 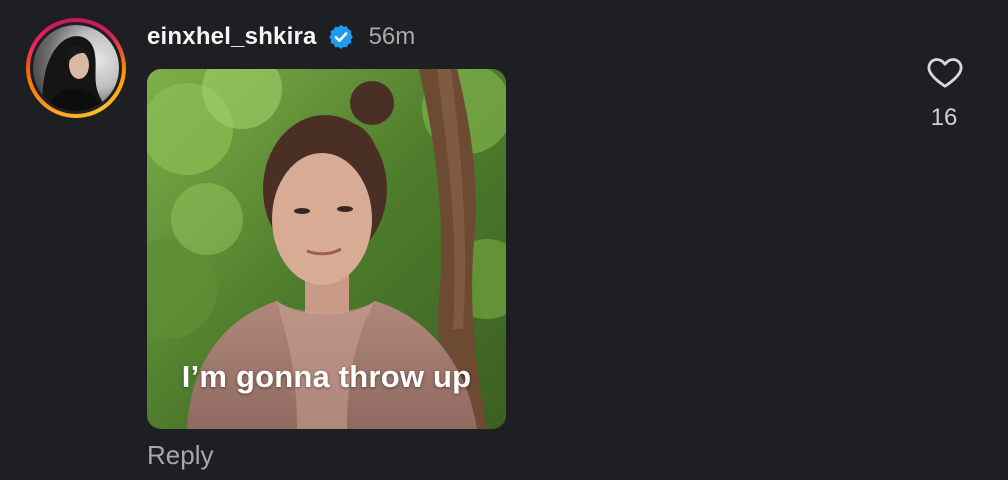 I want to click on heart-outline-icon, so click(x=945, y=73).